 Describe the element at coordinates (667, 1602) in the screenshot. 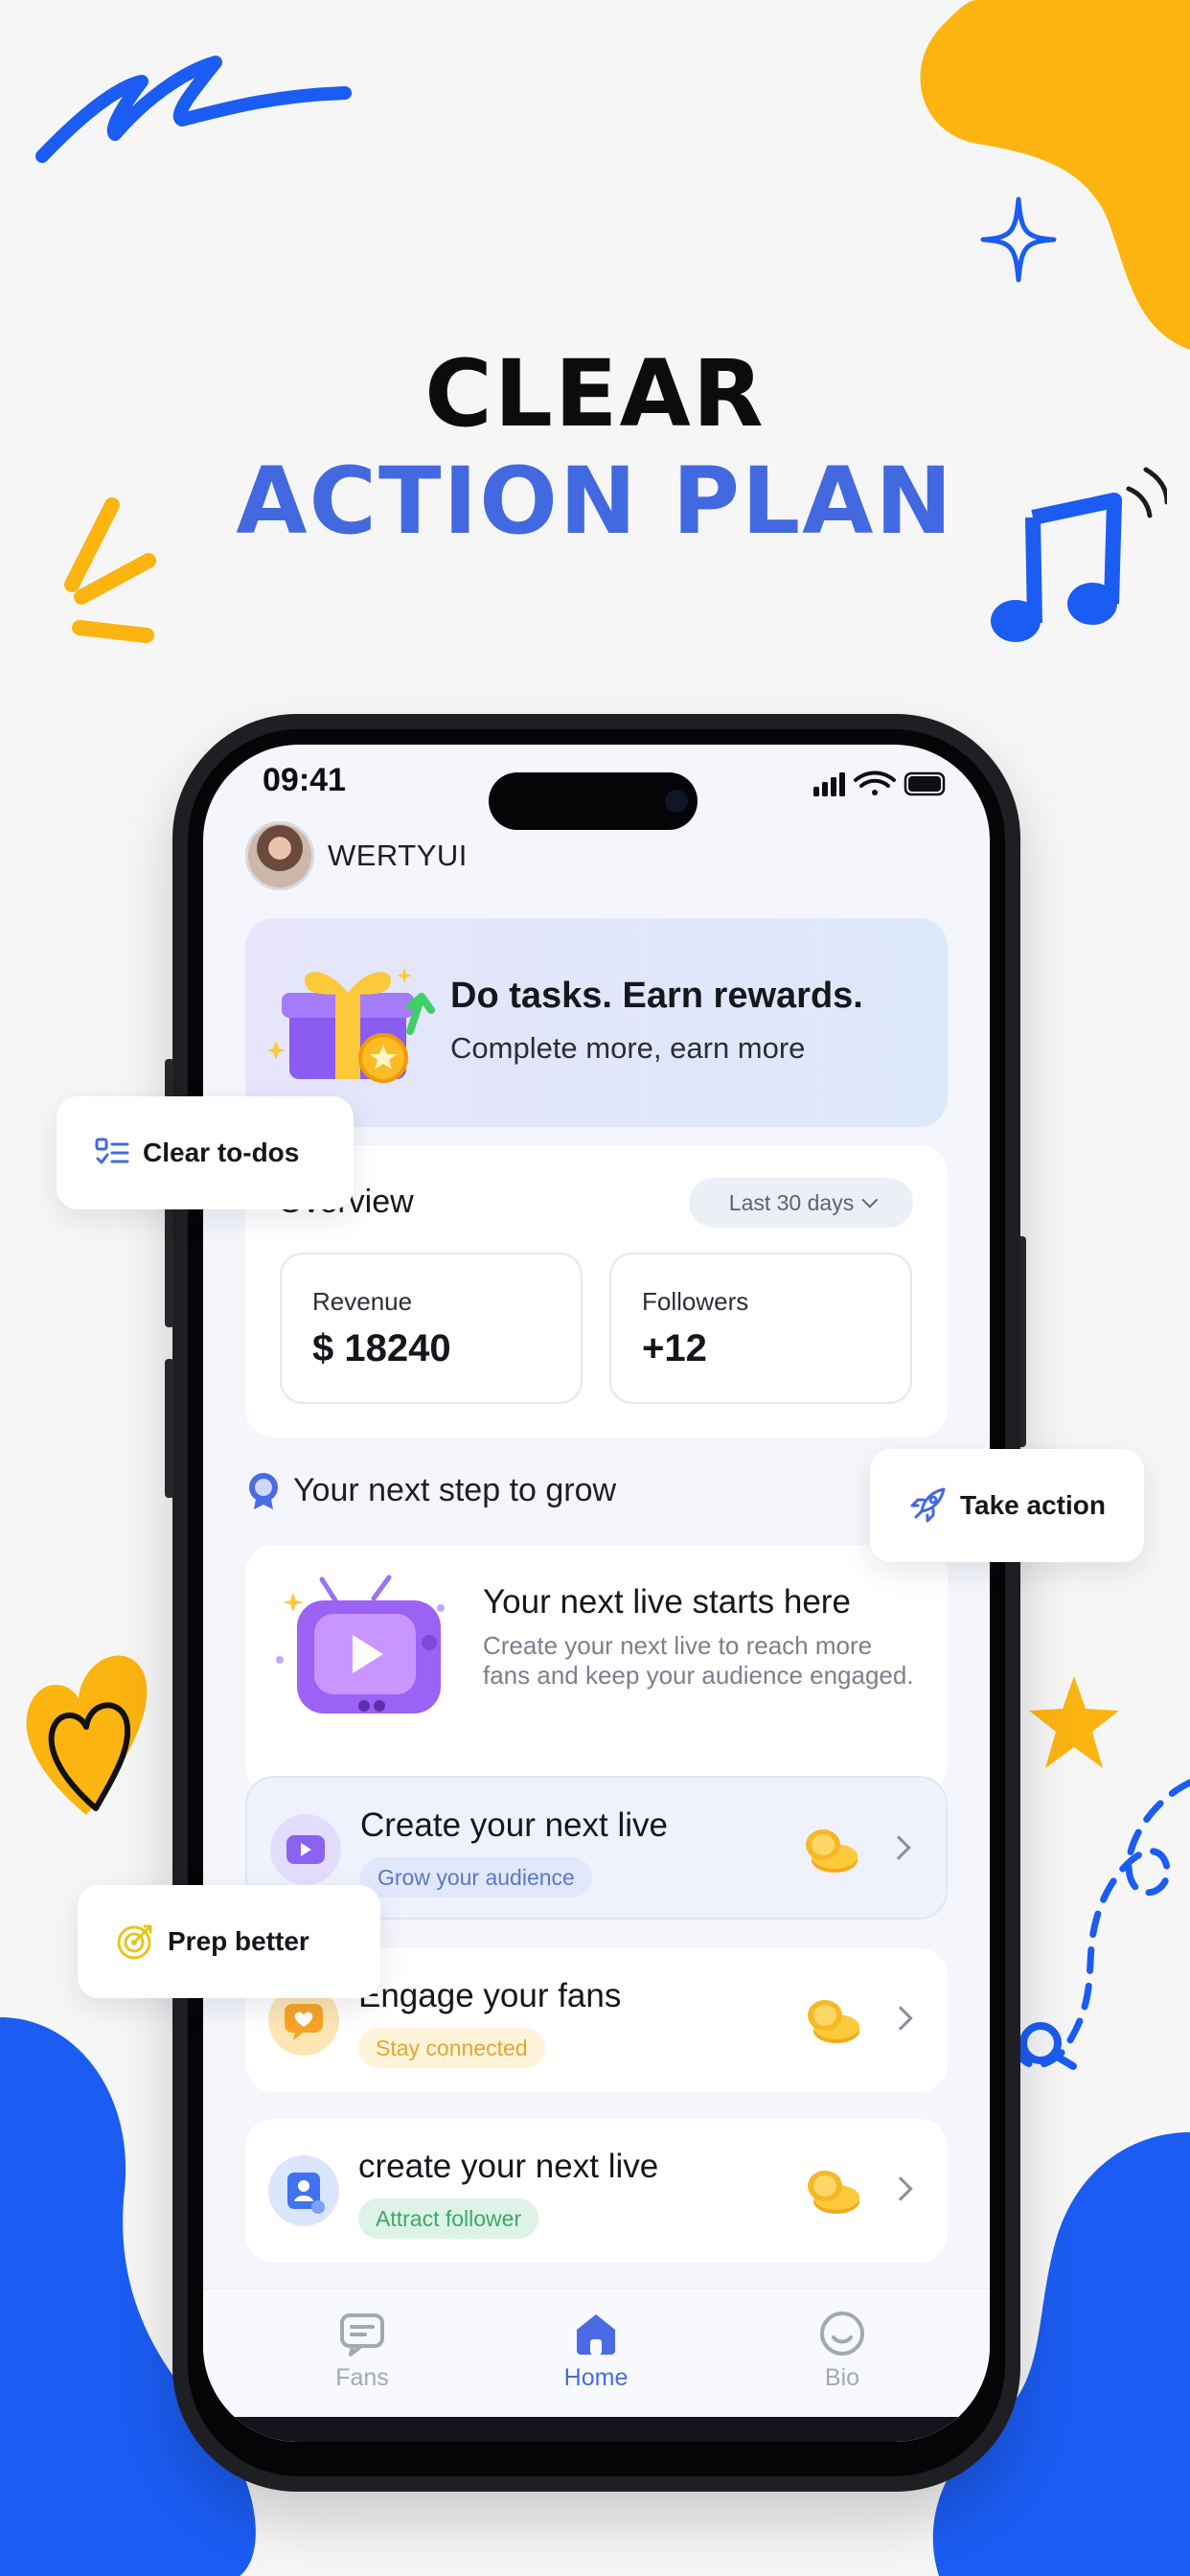

I see `next-live-title: Your next live starts here` at that location.